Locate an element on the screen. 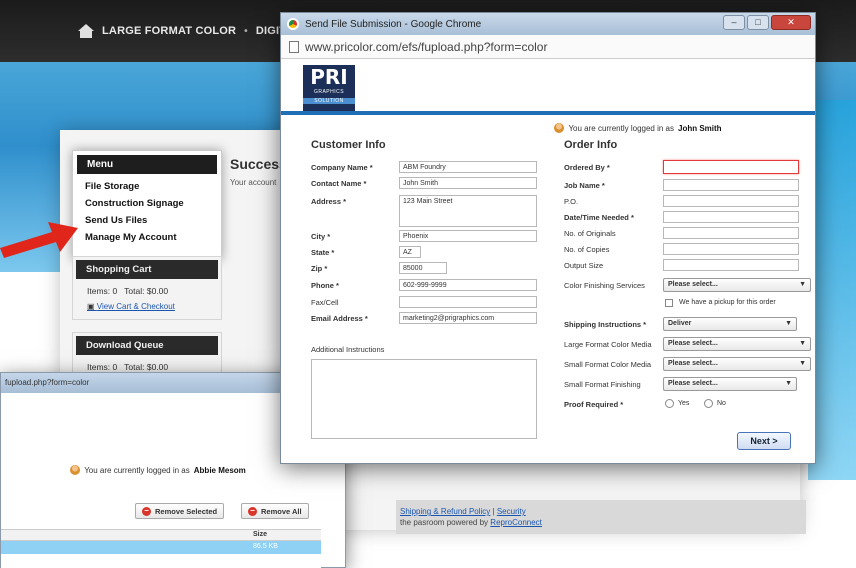  fax-input is located at coordinates (468, 302).